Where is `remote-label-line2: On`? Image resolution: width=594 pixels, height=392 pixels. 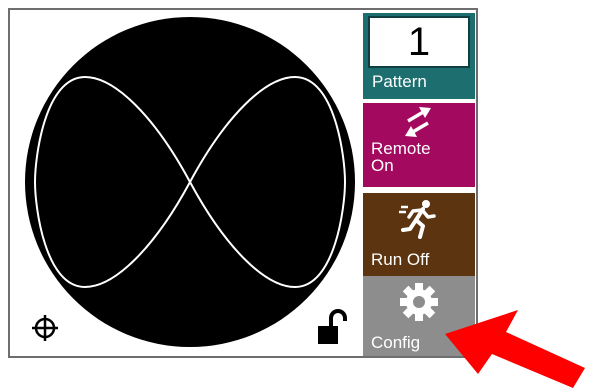
remote-label-line2: On is located at coordinates (382, 165).